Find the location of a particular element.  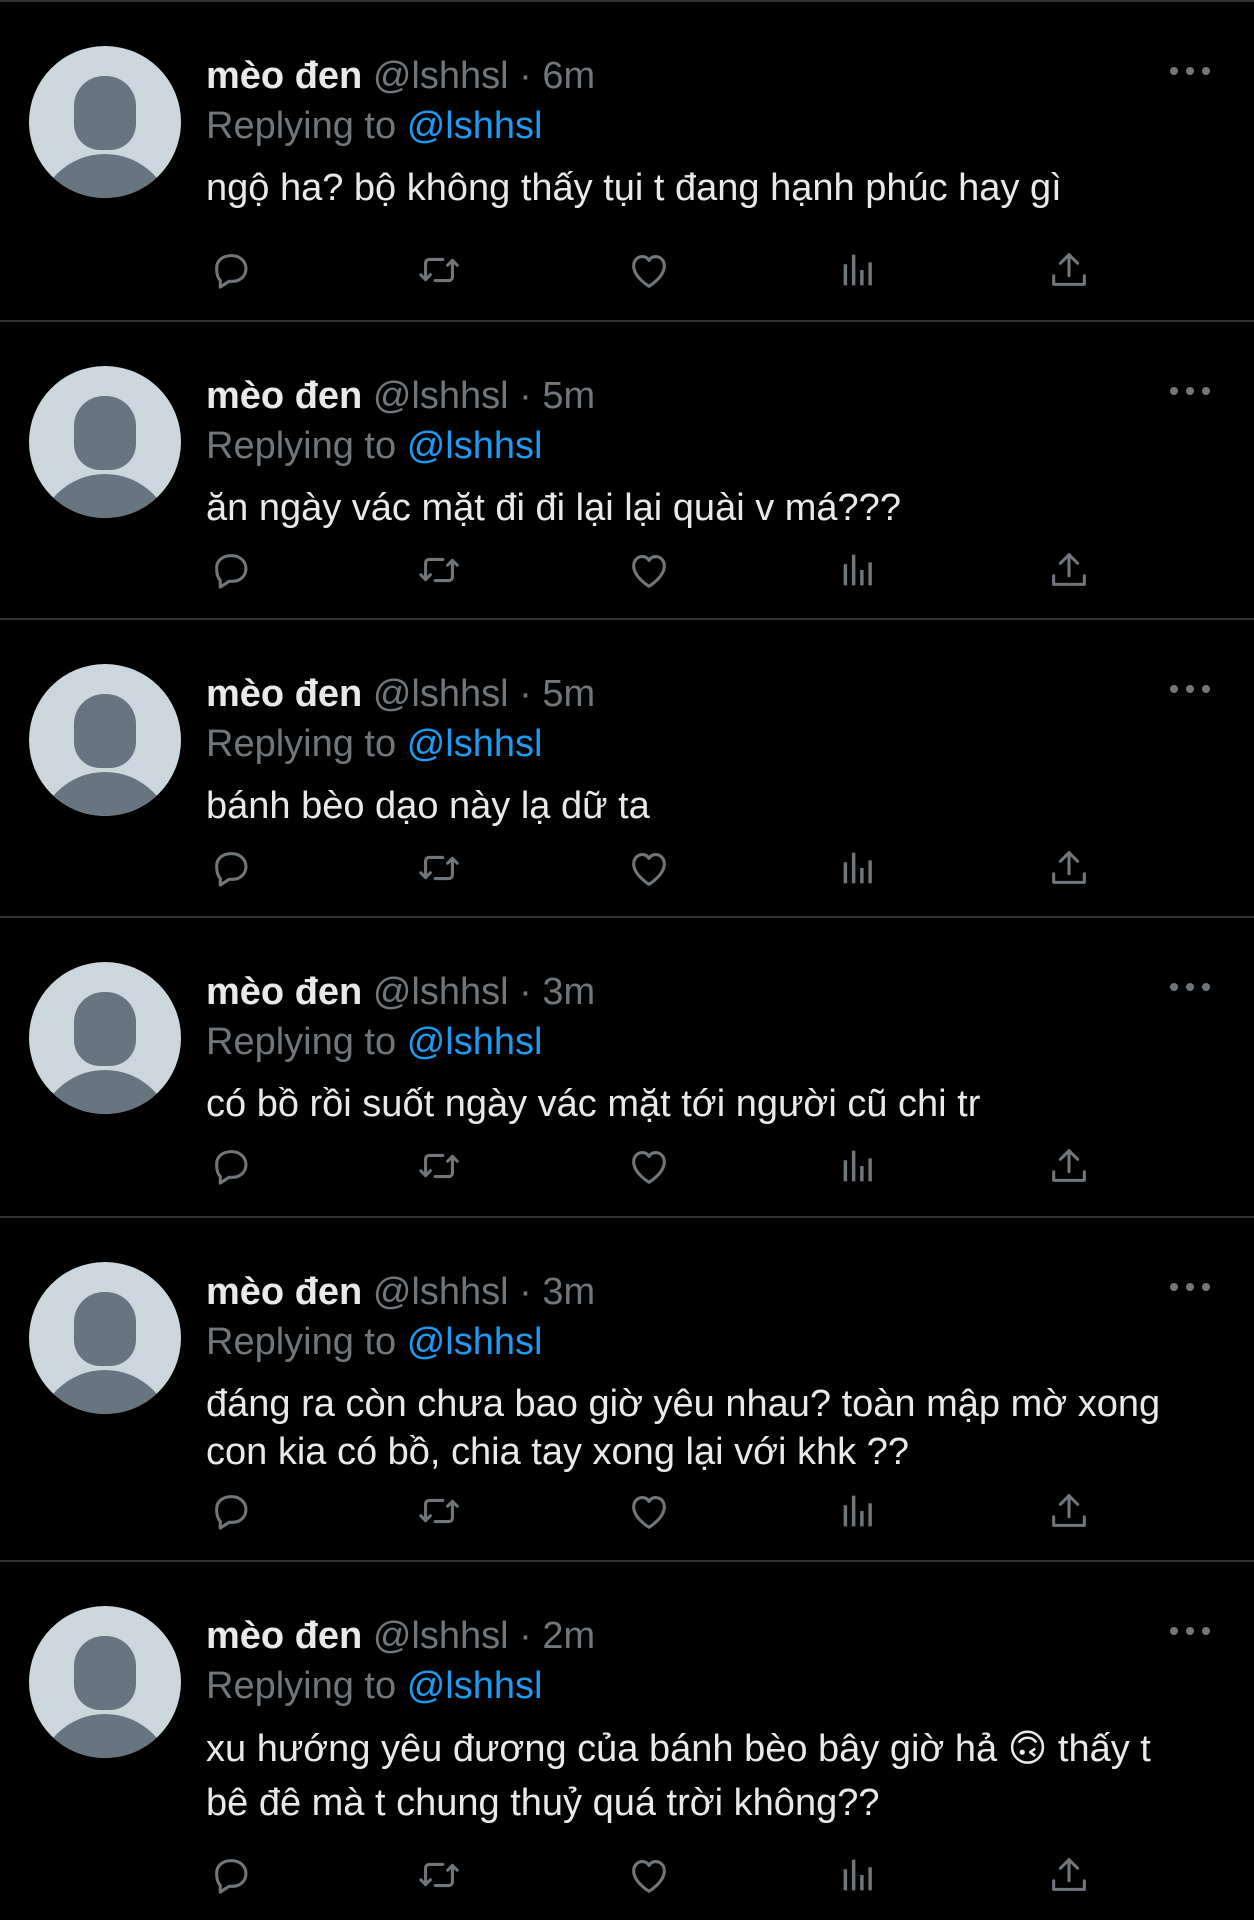

timestamp: 2m is located at coordinates (568, 1636).